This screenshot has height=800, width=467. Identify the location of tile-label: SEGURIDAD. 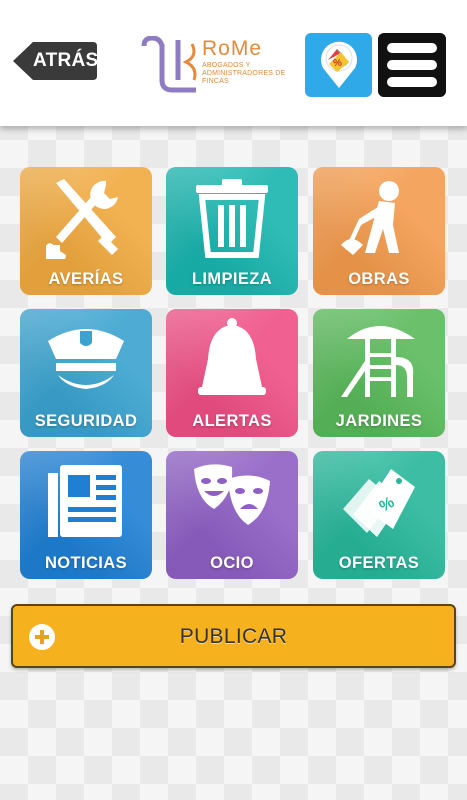
(86, 421).